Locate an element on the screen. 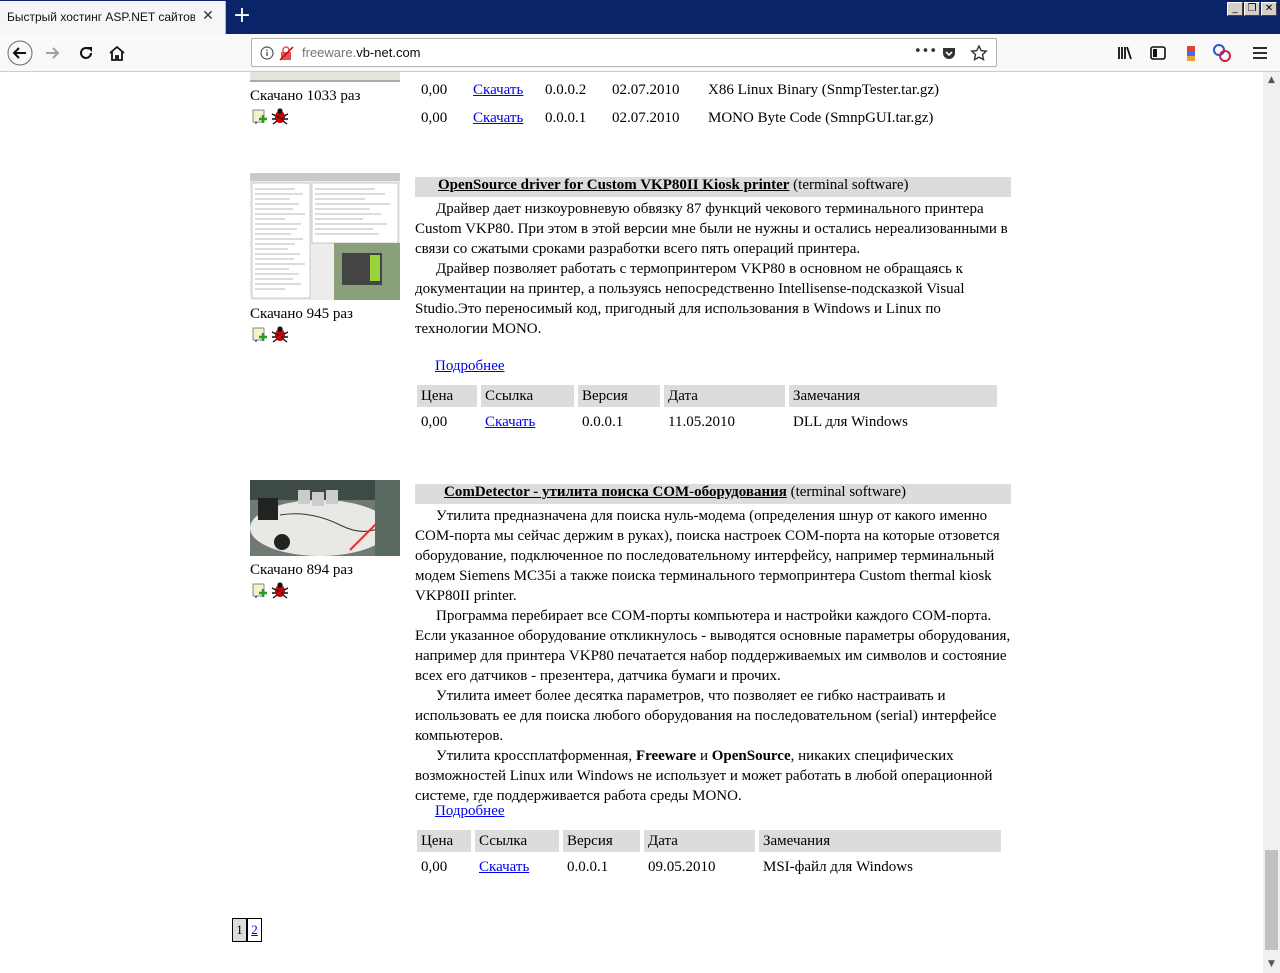  addon-button is located at coordinates (1222, 53).